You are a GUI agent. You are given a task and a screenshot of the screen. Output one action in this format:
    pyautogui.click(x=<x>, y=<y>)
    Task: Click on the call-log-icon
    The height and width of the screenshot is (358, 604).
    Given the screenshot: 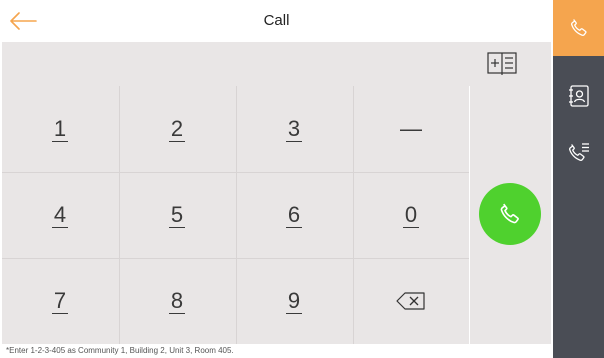 What is the action you would take?
    pyautogui.click(x=578, y=152)
    